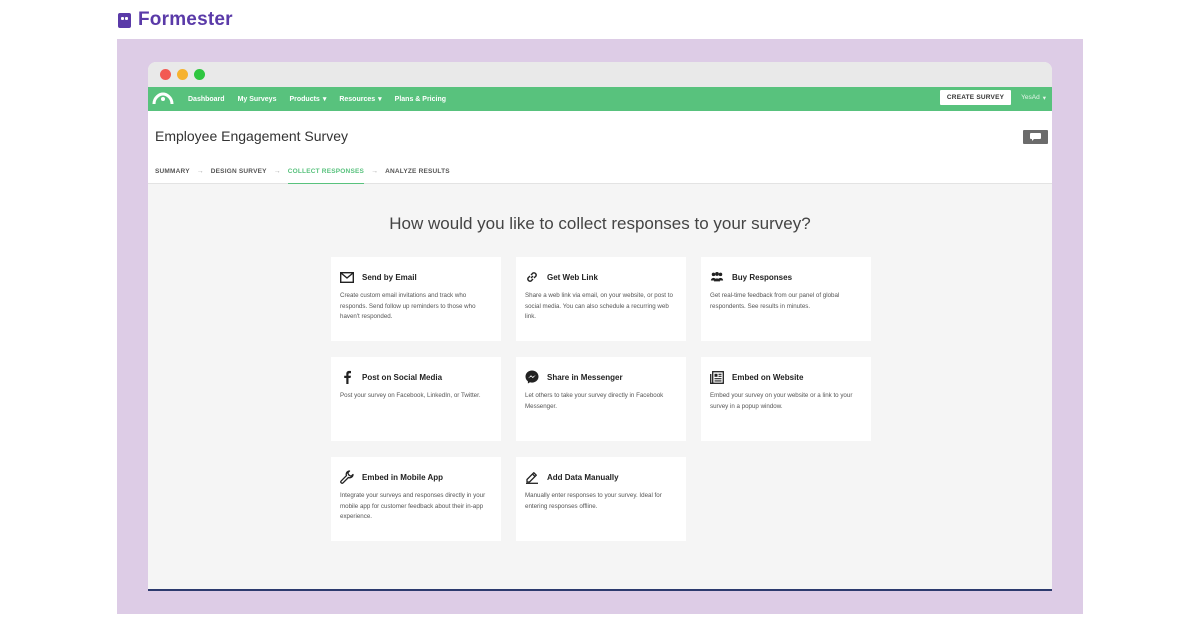 Image resolution: width=1200 pixels, height=630 pixels. I want to click on email-icon, so click(347, 277).